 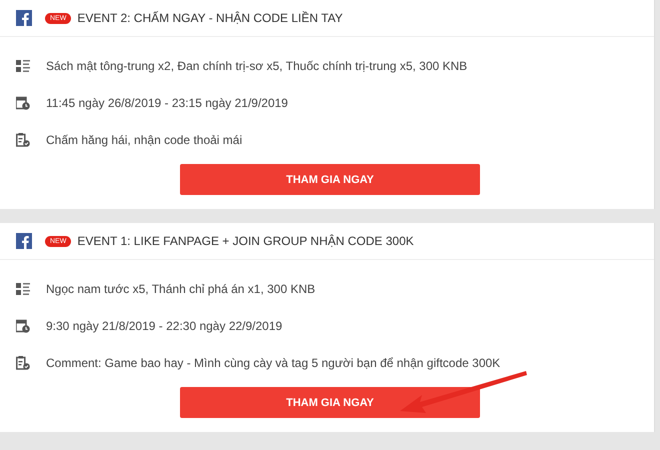 I want to click on event-detail: Ngọc nam tước x5, Thánh chỉ phá án x1, 300 KNB, so click(x=181, y=289).